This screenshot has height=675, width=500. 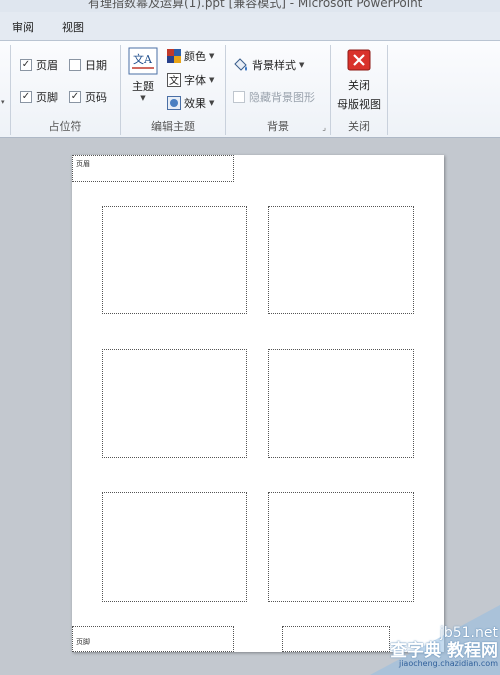 I want to click on hide-background-graphics-checkbox: 隐藏背景图形, so click(x=274, y=97).